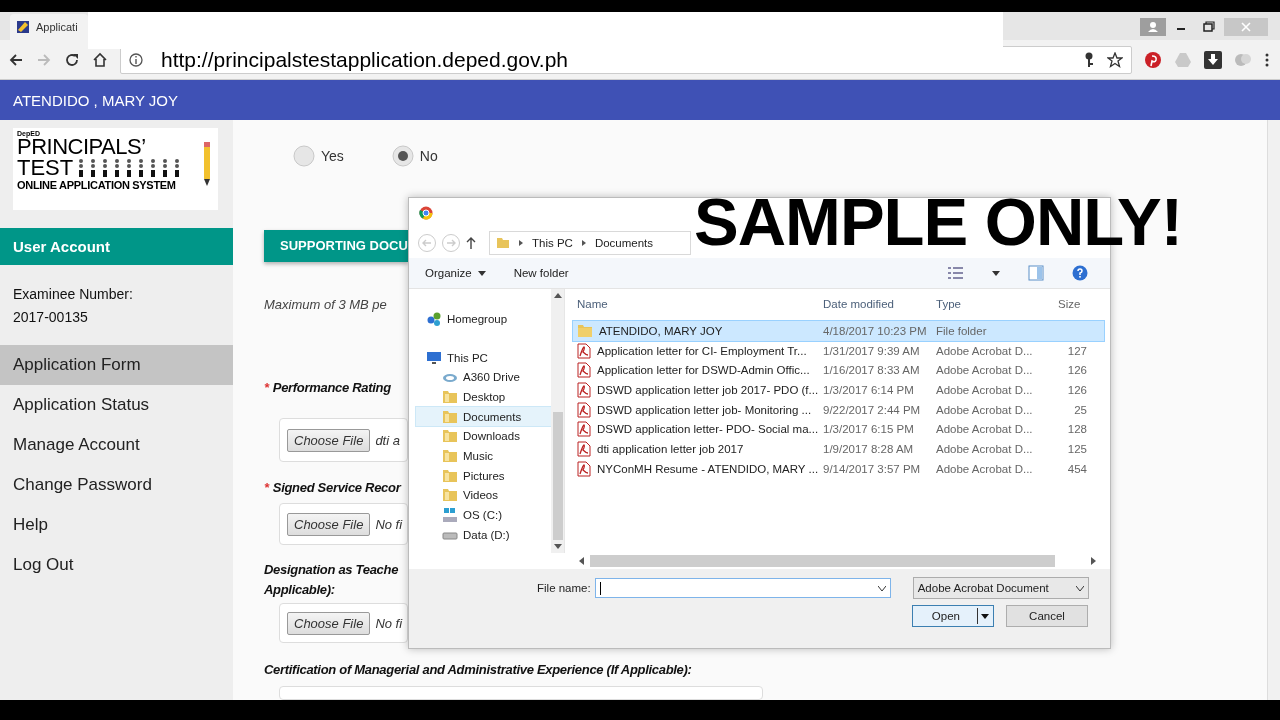 This screenshot has width=1280, height=720. I want to click on cancel-button: Cancel, so click(1047, 616).